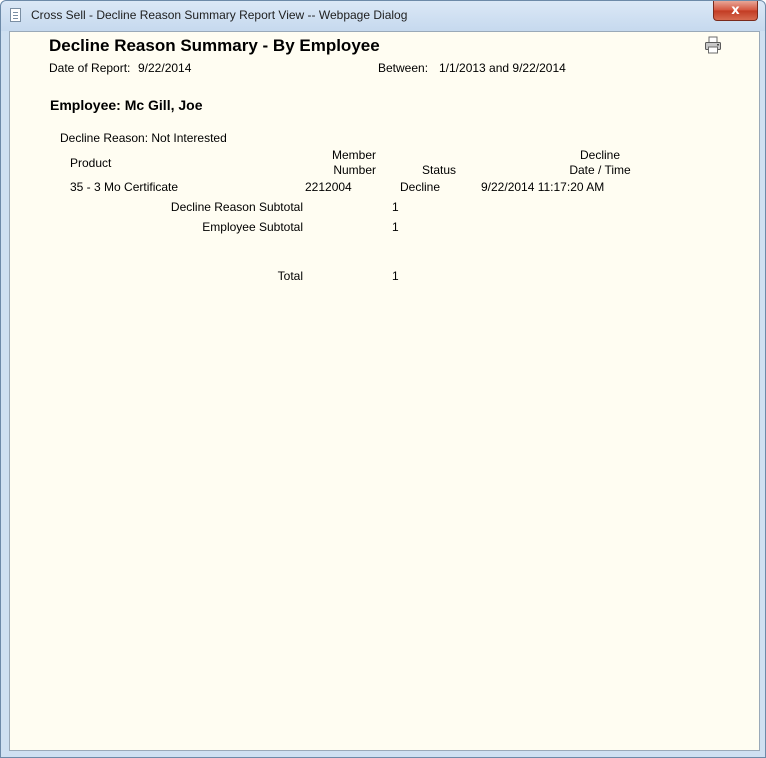 The width and height of the screenshot is (766, 758). What do you see at coordinates (214, 45) in the screenshot?
I see `report-title: Decline Reason Summary - By Employee` at bounding box center [214, 45].